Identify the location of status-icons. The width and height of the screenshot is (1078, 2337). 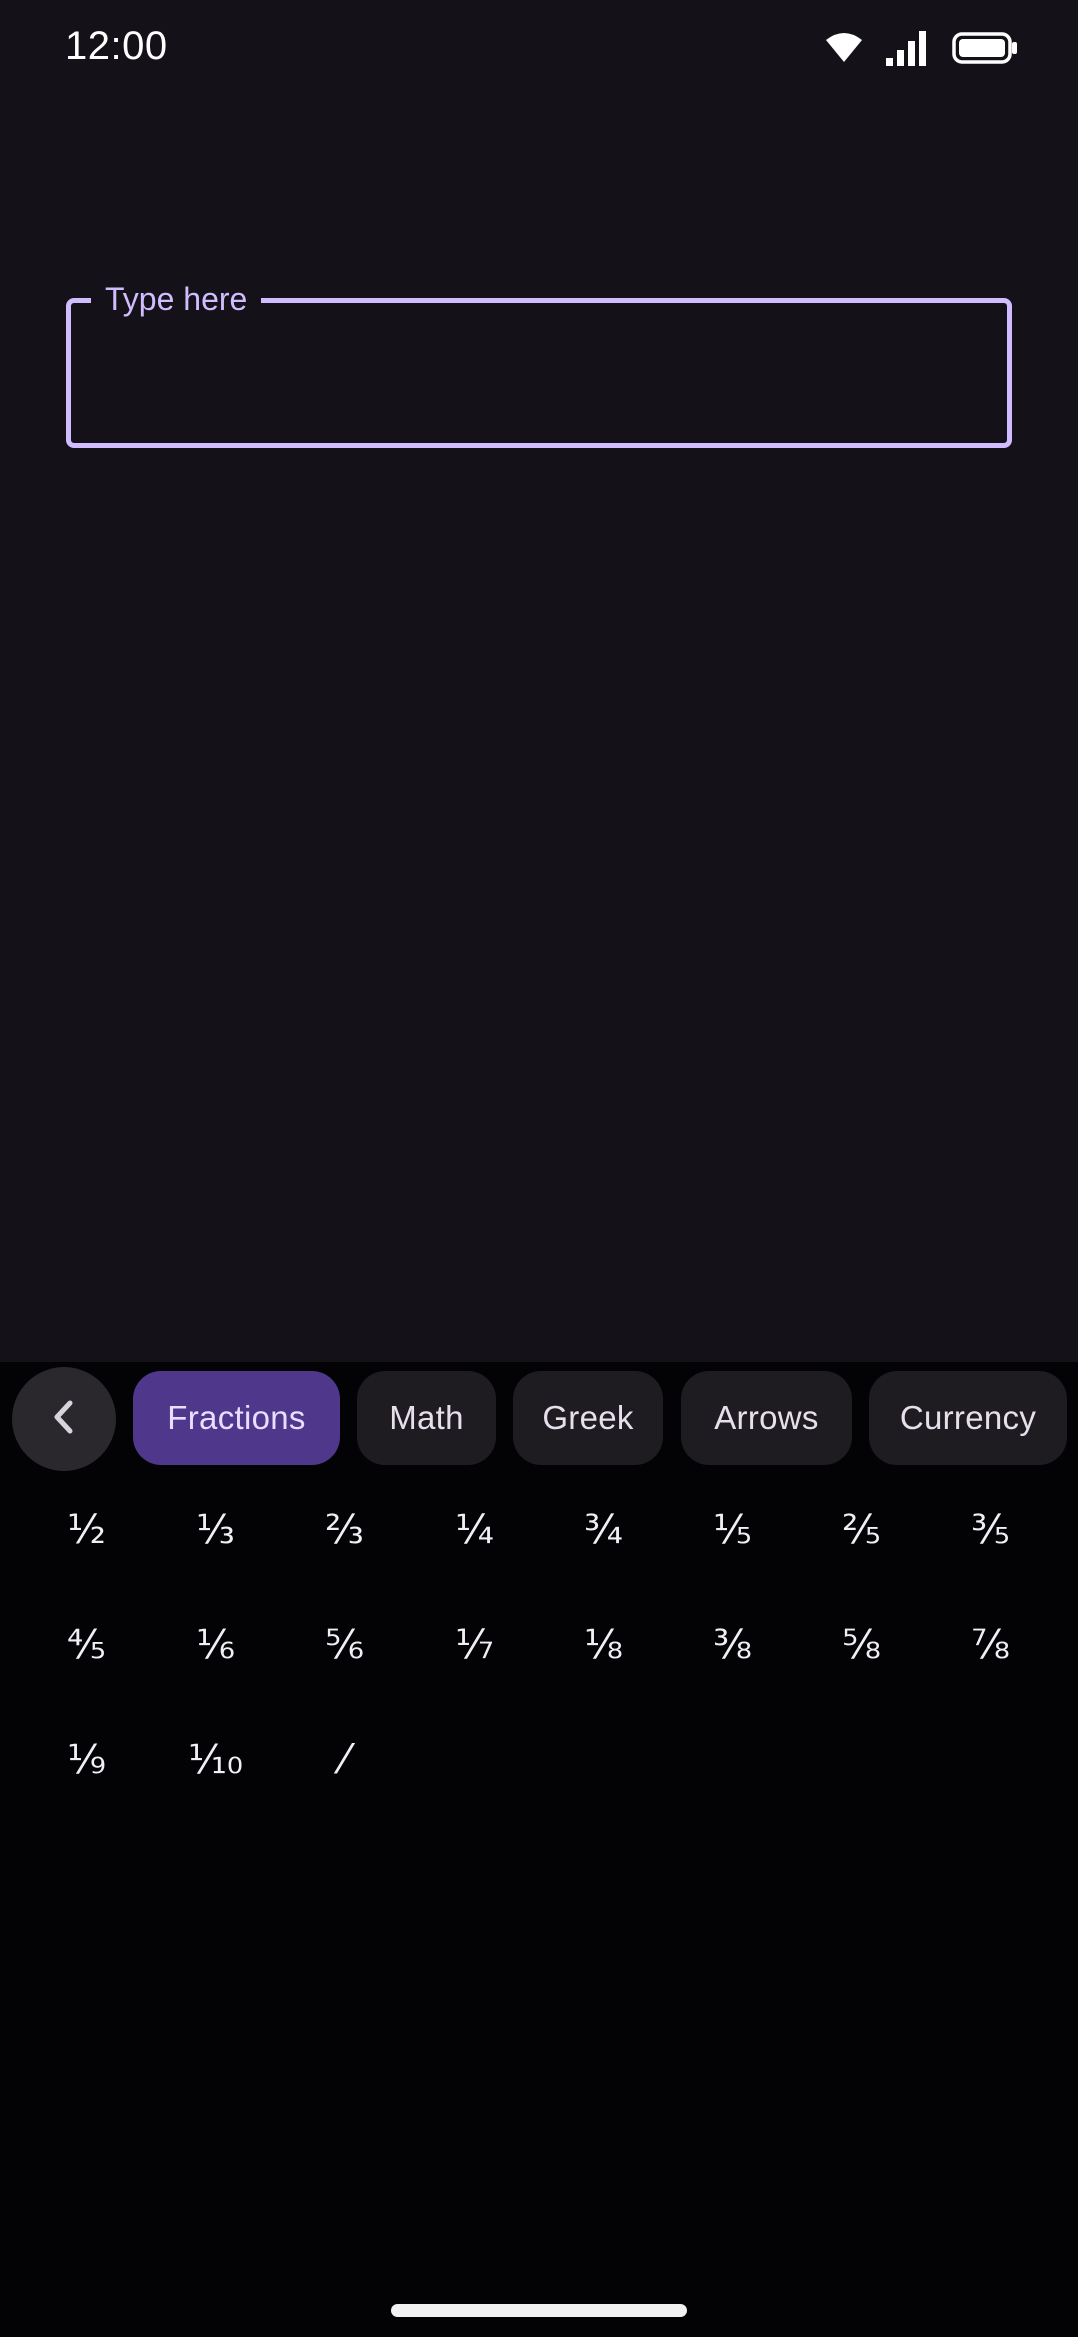
(921, 50).